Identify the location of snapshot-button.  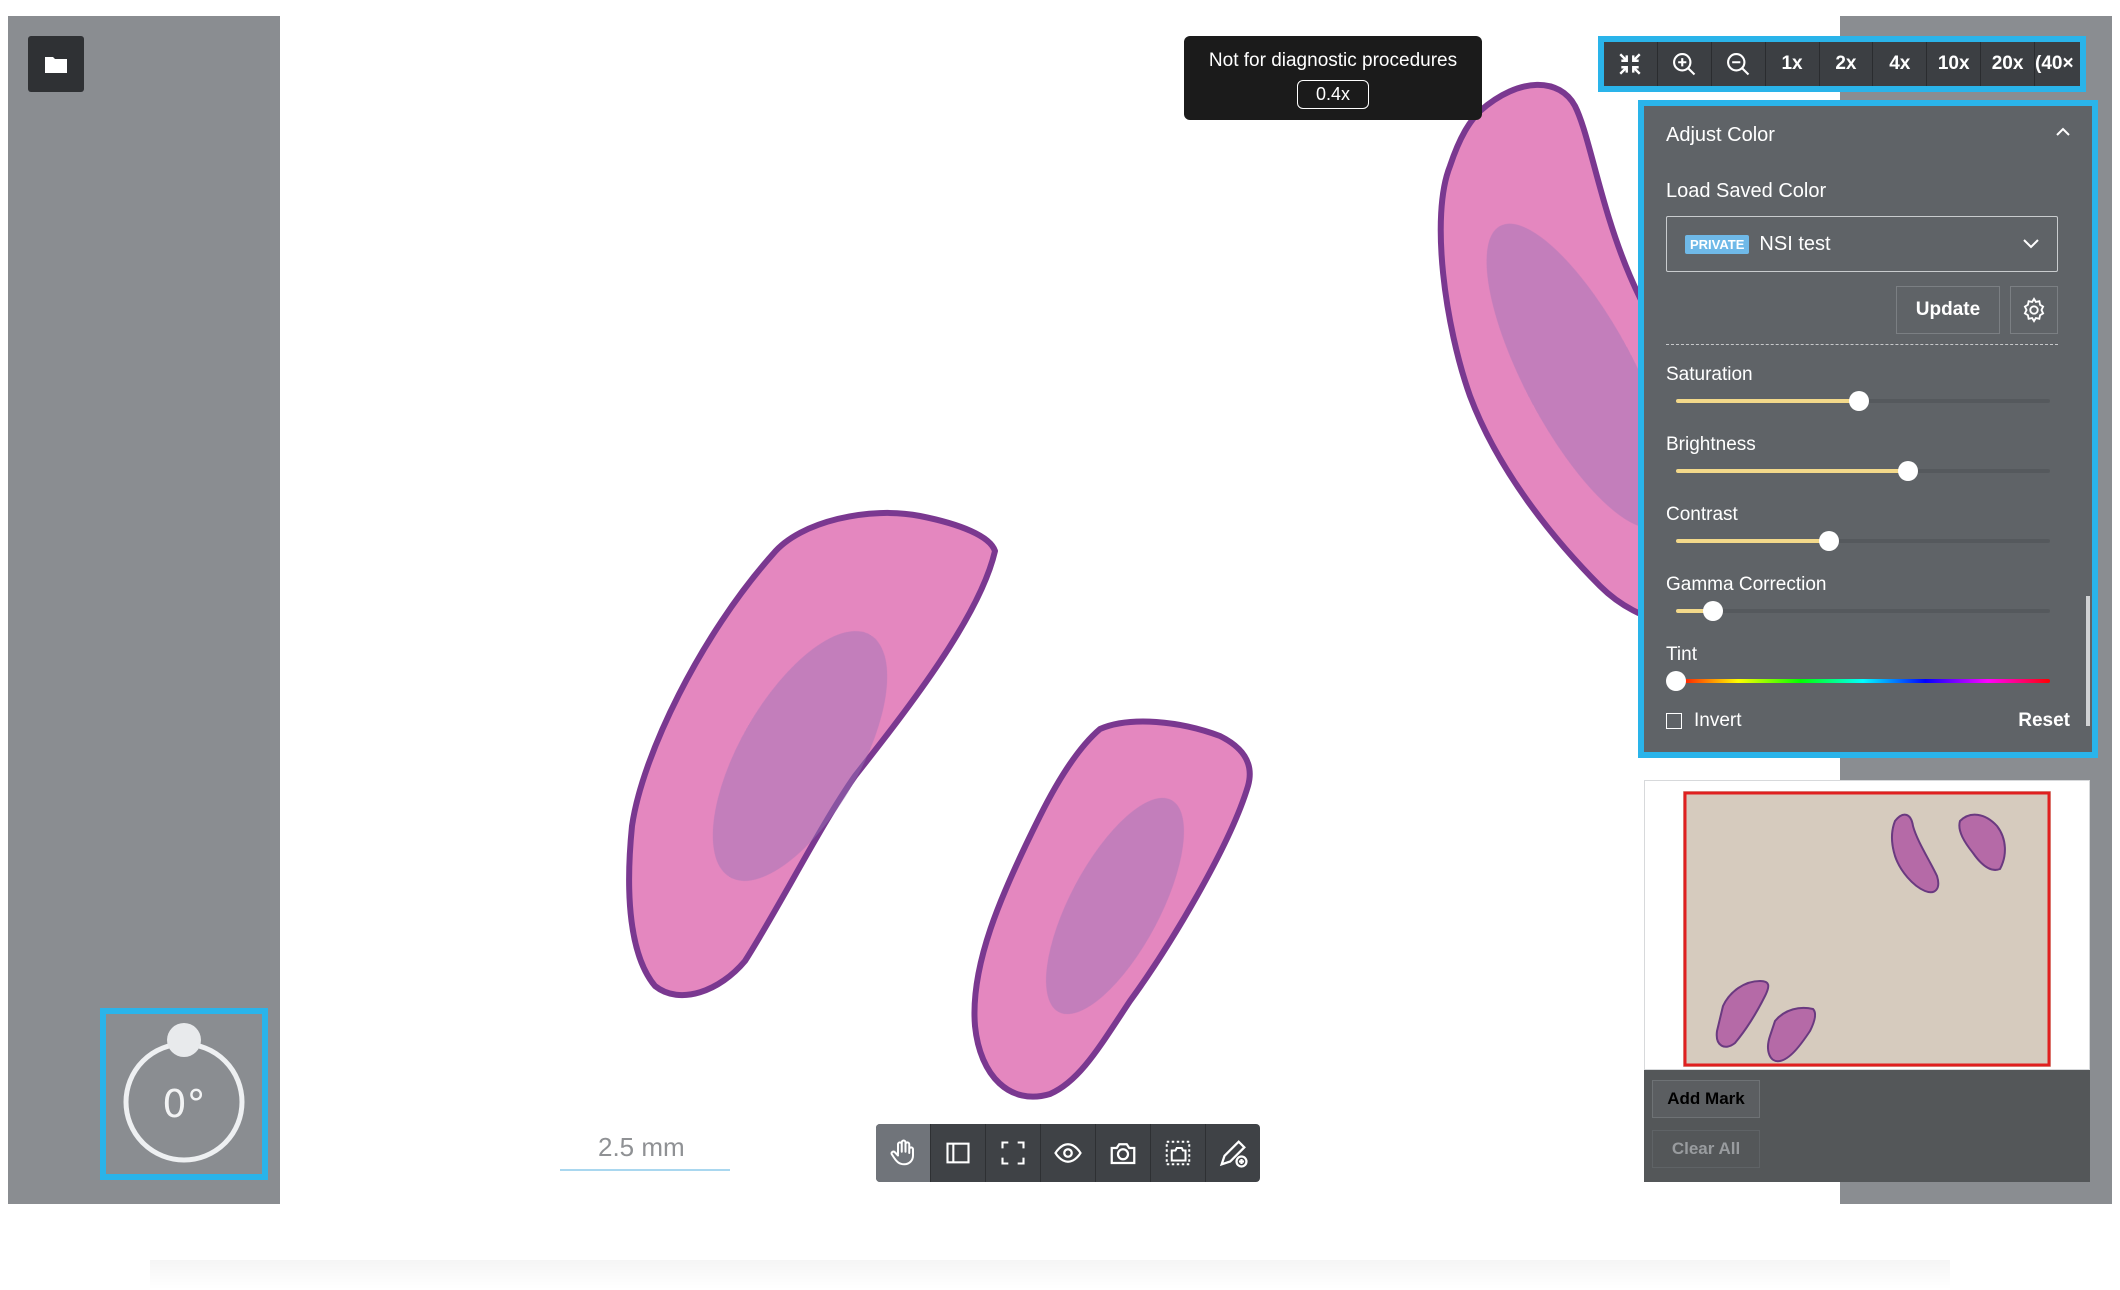
(1123, 1153).